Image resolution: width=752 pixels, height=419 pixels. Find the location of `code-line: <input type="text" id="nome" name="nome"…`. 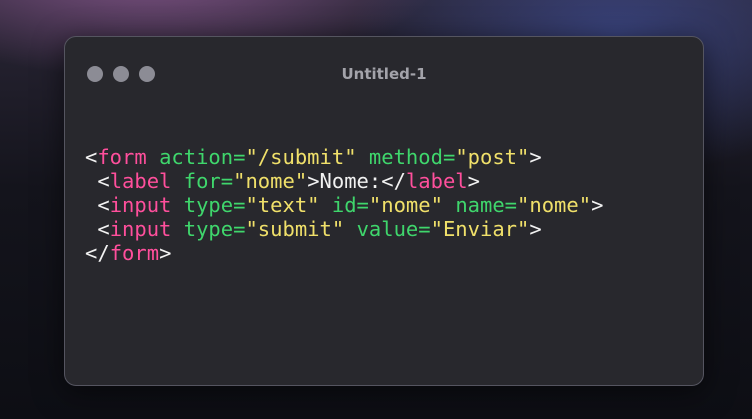

code-line: <input type="text" id="nome" name="nome"… is located at coordinates (344, 205).